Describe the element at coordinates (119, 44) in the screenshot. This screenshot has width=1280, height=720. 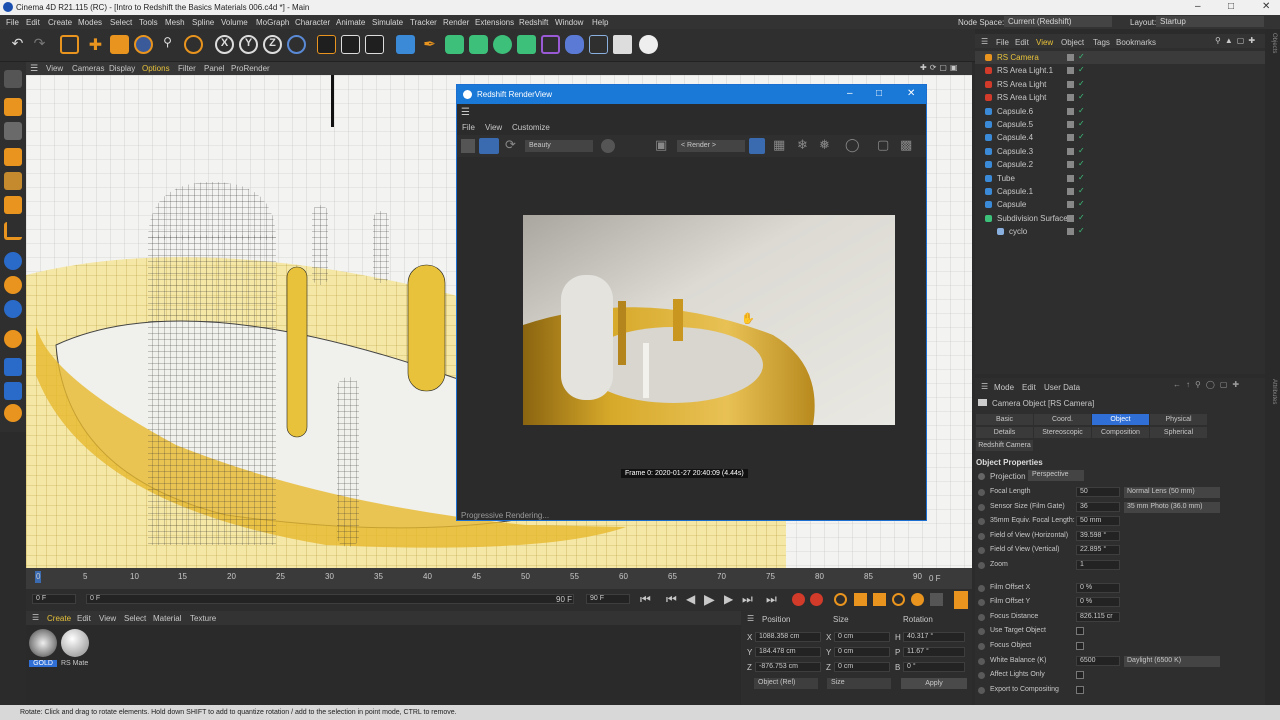
I see `scale-icon` at that location.